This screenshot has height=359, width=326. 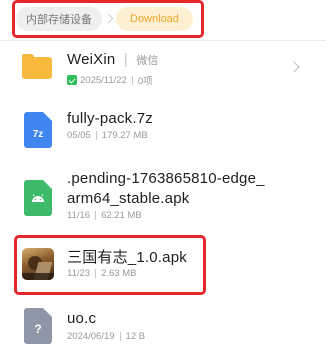 I want to click on list-item-weixin: WeiXin | 微信 2025/11/22 0项, so click(x=163, y=68).